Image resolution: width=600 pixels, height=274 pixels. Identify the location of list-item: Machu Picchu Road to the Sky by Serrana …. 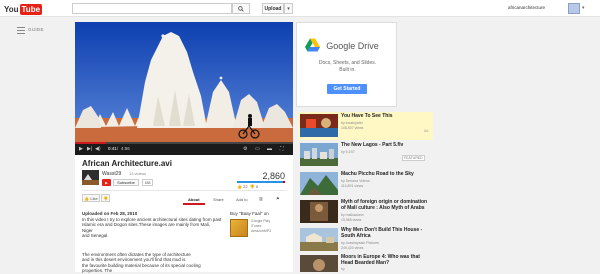
(365, 184).